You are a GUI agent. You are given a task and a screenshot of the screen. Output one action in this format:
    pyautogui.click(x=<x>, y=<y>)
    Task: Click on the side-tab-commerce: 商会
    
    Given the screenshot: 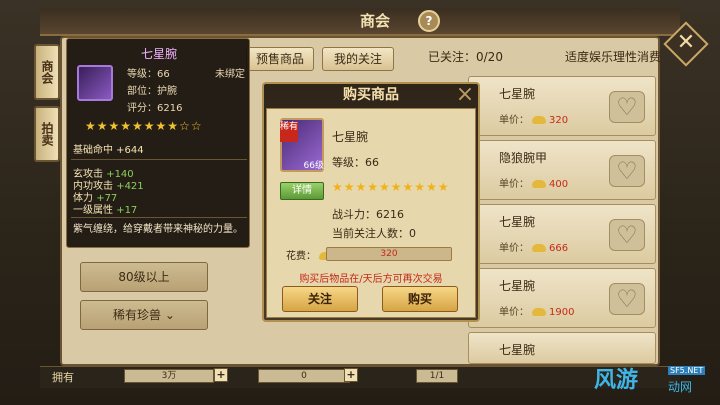 What is the action you would take?
    pyautogui.click(x=47, y=72)
    